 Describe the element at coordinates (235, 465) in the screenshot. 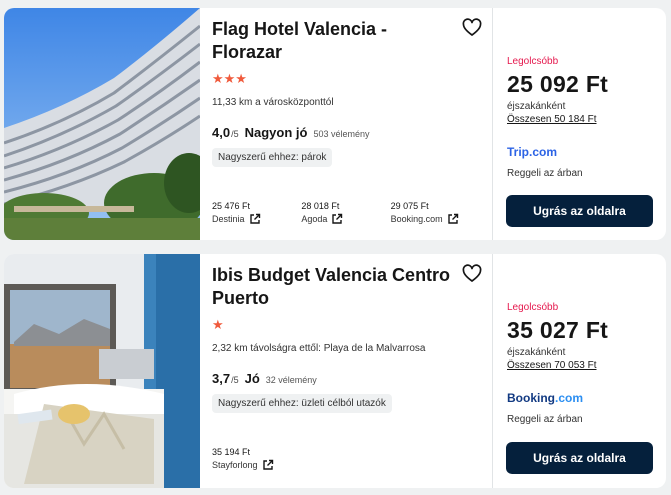

I see `offer-site: Stayforlong` at that location.